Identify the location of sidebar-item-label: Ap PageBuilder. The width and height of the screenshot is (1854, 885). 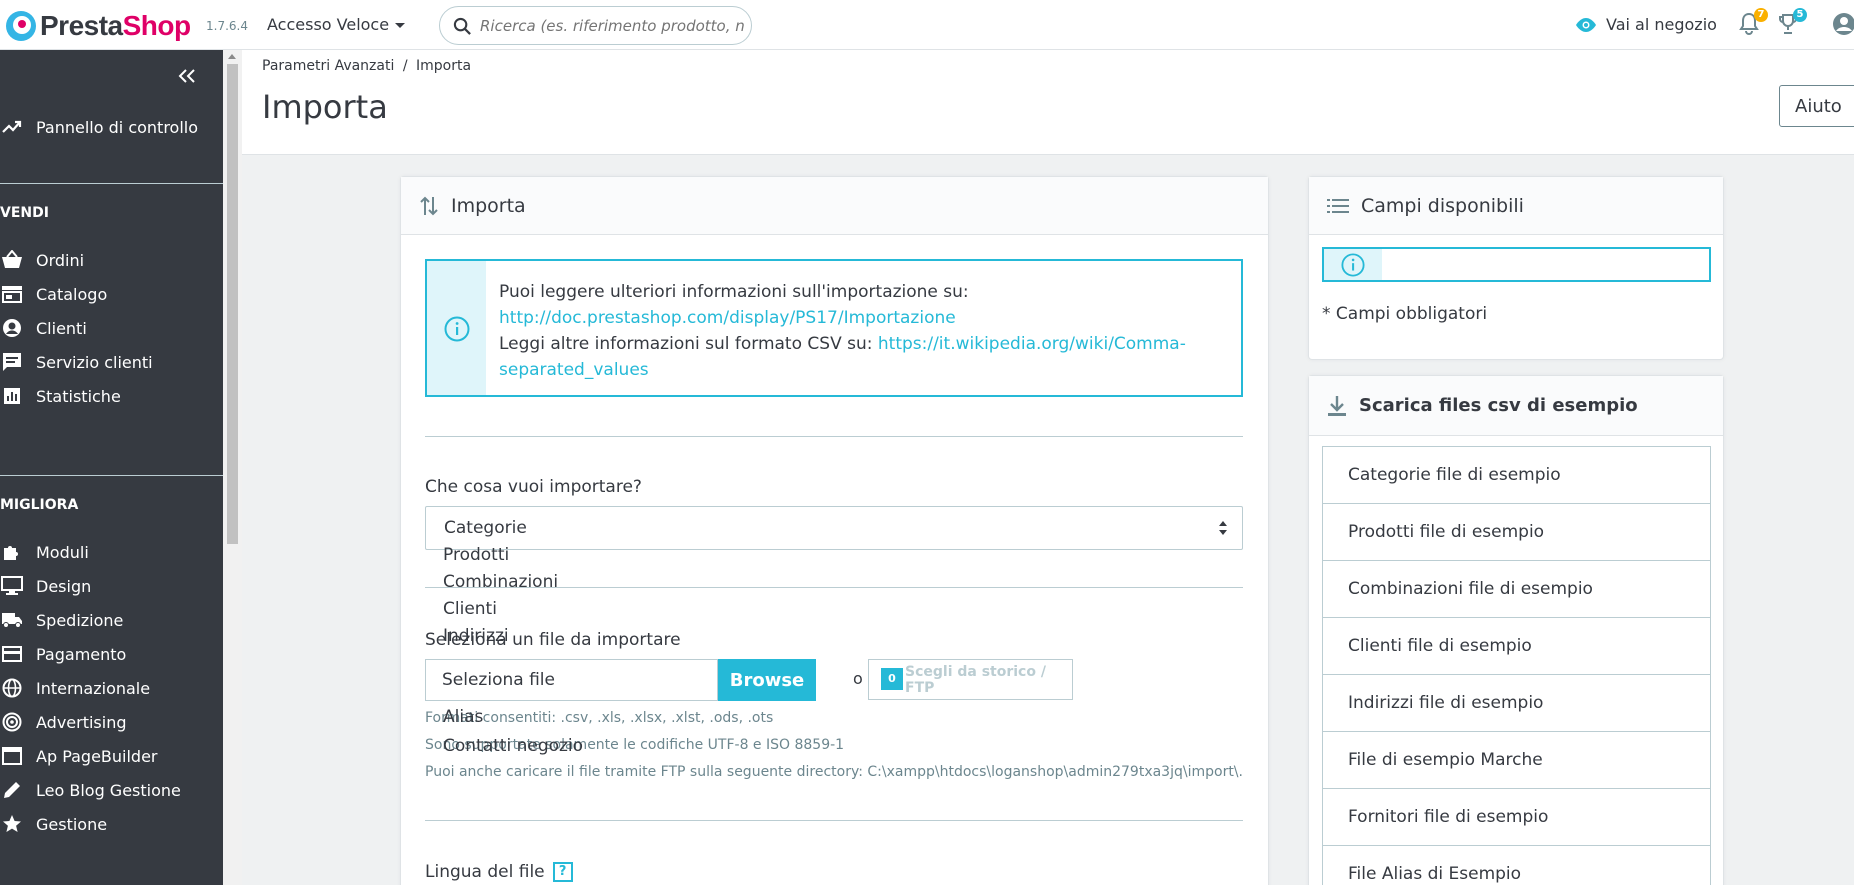
(97, 756).